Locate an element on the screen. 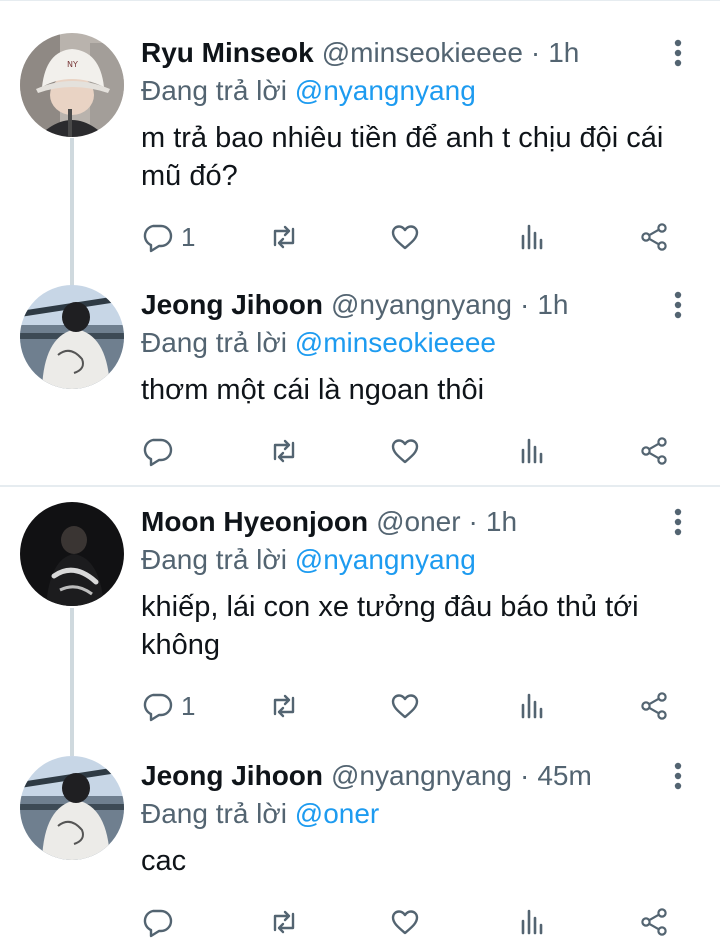 Image resolution: width=720 pixels, height=951 pixels. tweet-header: Moon Hyeonjoon @oner · 1h is located at coordinates (329, 522).